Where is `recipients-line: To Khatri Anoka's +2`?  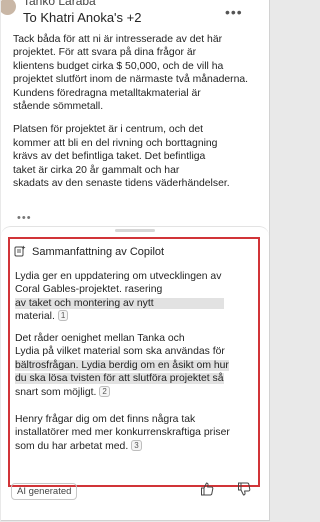
recipients-line: To Khatri Anoka's +2 is located at coordinates (82, 17).